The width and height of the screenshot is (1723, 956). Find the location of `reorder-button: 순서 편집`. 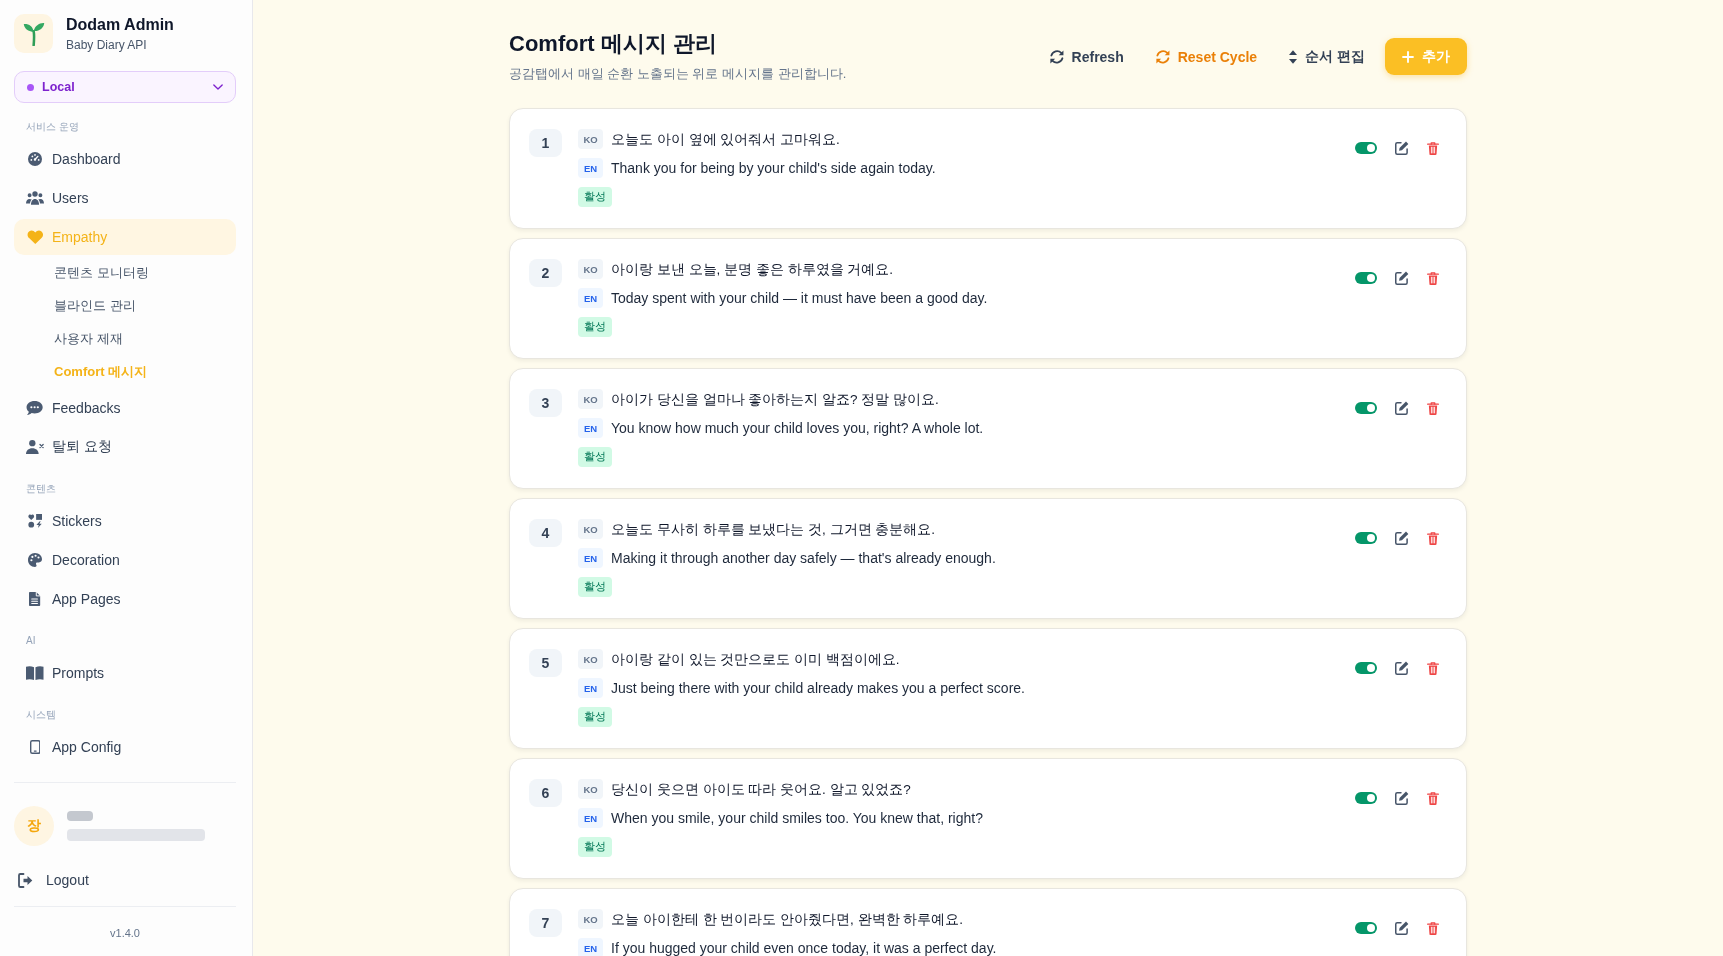

reorder-button: 순서 편집 is located at coordinates (1327, 56).